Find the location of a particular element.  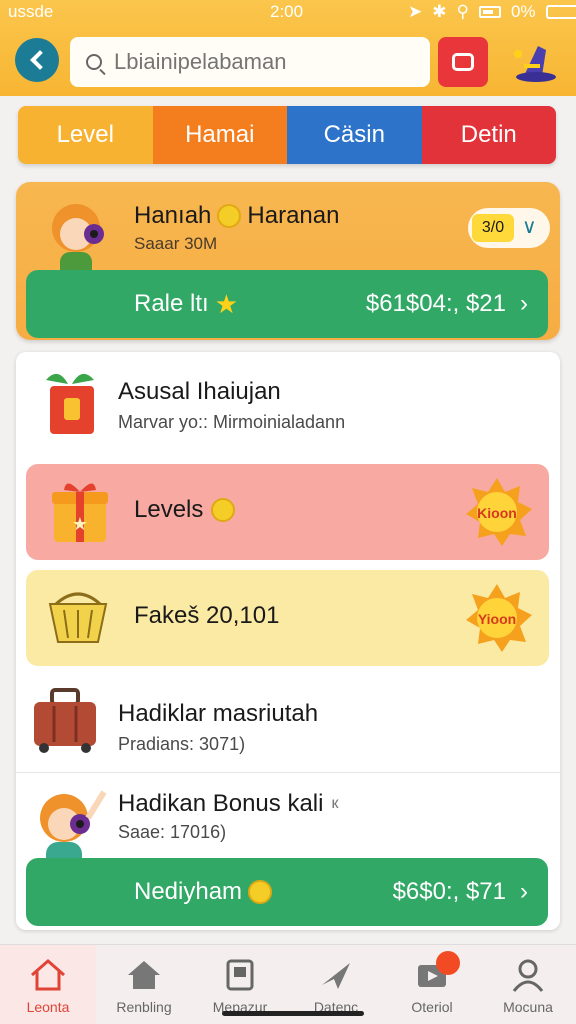

bonus-cta-button: Nediyham $6$0:, $71 › is located at coordinates (287, 892).